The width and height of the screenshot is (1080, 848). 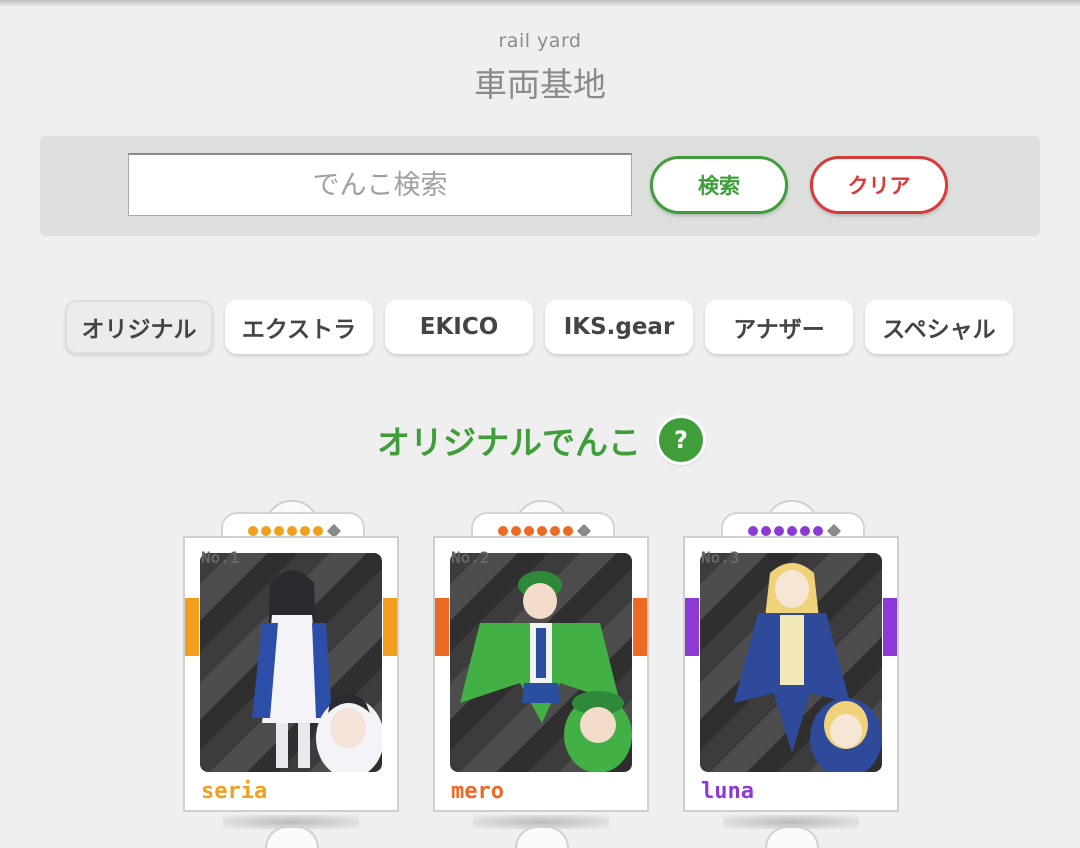 I want to click on search-panel: 検索 クリア, so click(x=540, y=186).